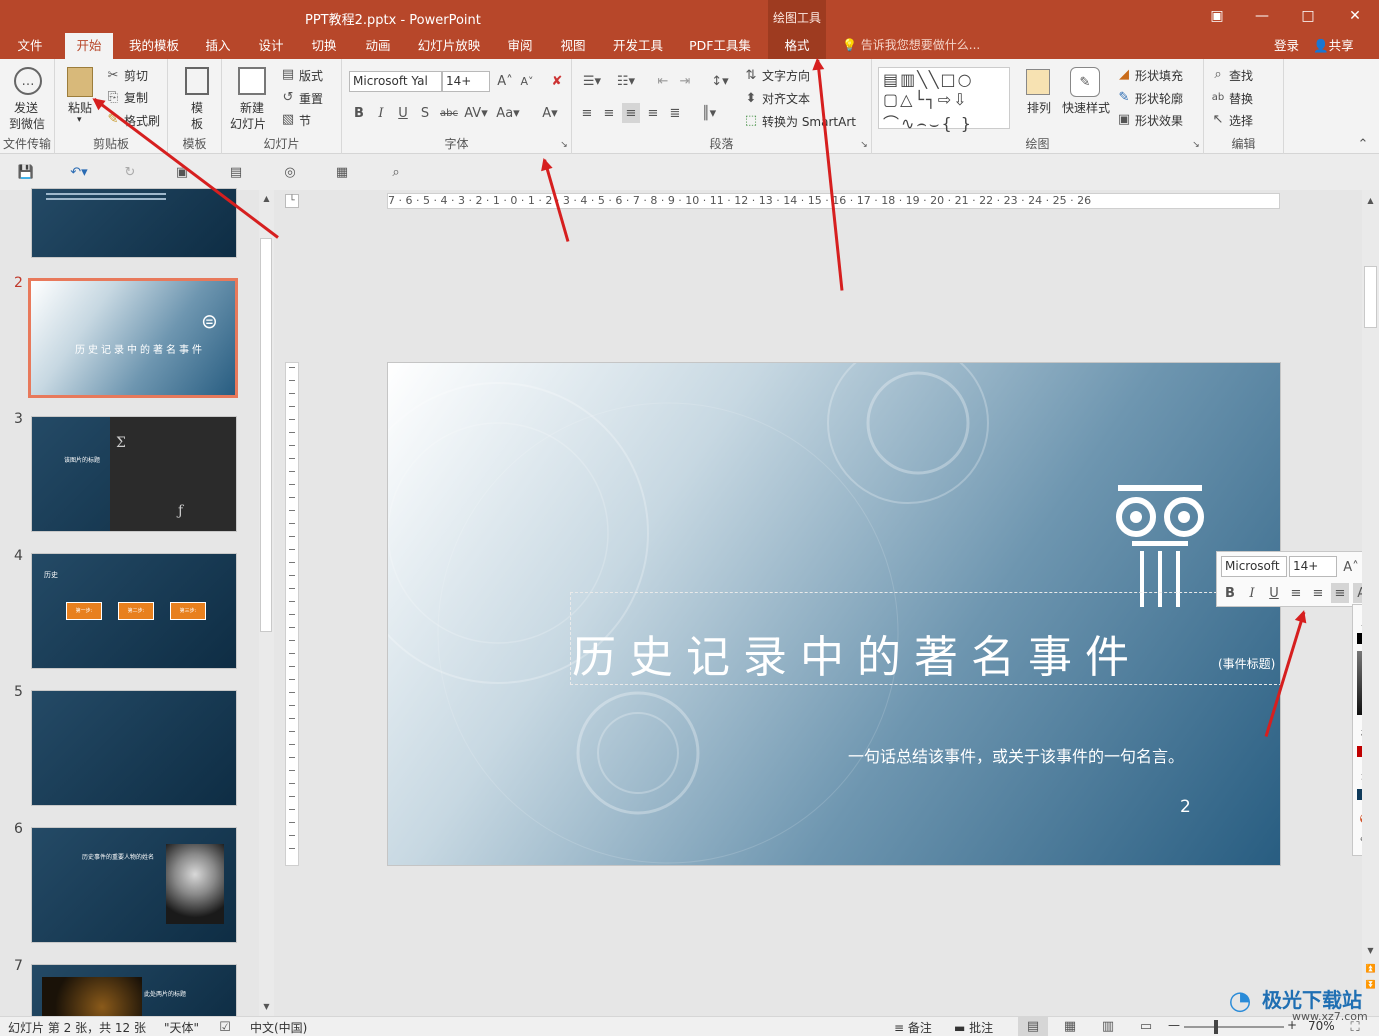  I want to click on maximize-button: □, so click(1308, 16).